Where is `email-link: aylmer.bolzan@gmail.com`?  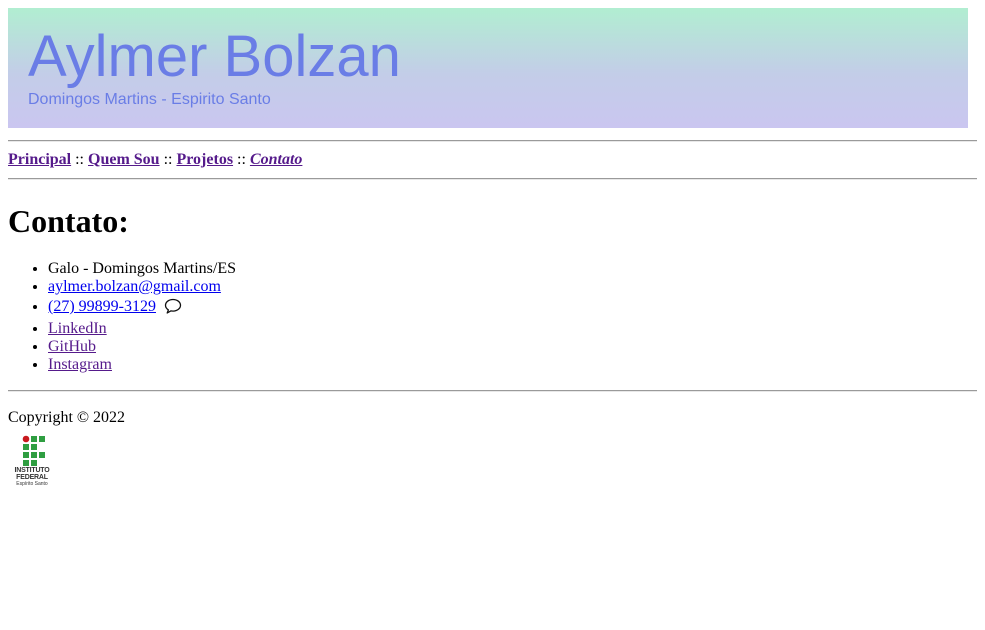 email-link: aylmer.bolzan@gmail.com is located at coordinates (134, 286).